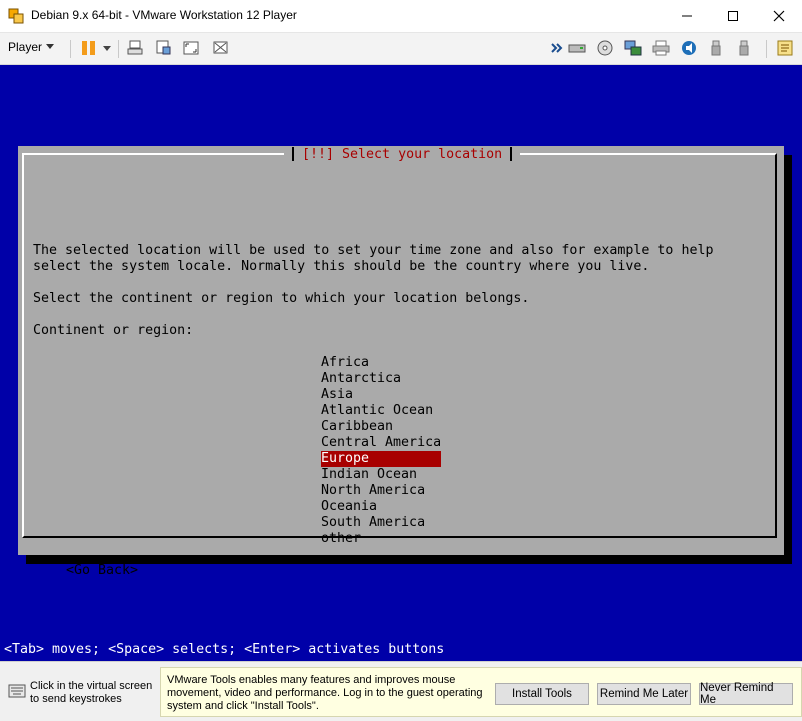 The height and width of the screenshot is (721, 802). What do you see at coordinates (107, 48) in the screenshot?
I see `pause-dropdown-icon` at bounding box center [107, 48].